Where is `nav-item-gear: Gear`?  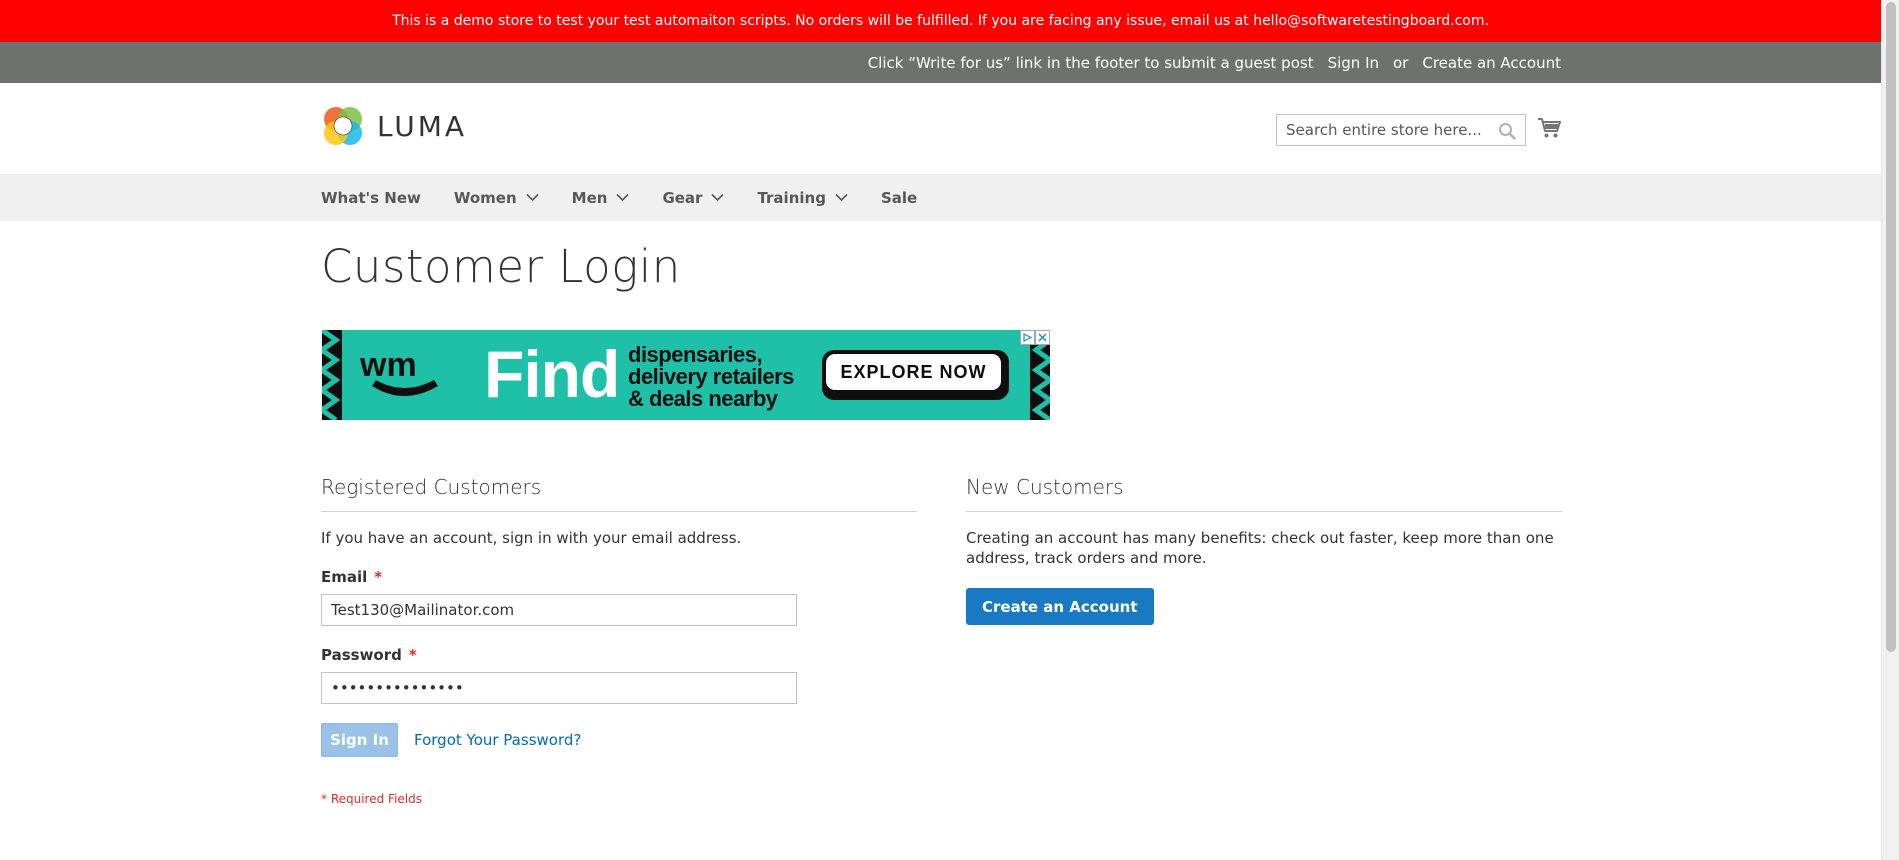
nav-item-gear: Gear is located at coordinates (693, 197).